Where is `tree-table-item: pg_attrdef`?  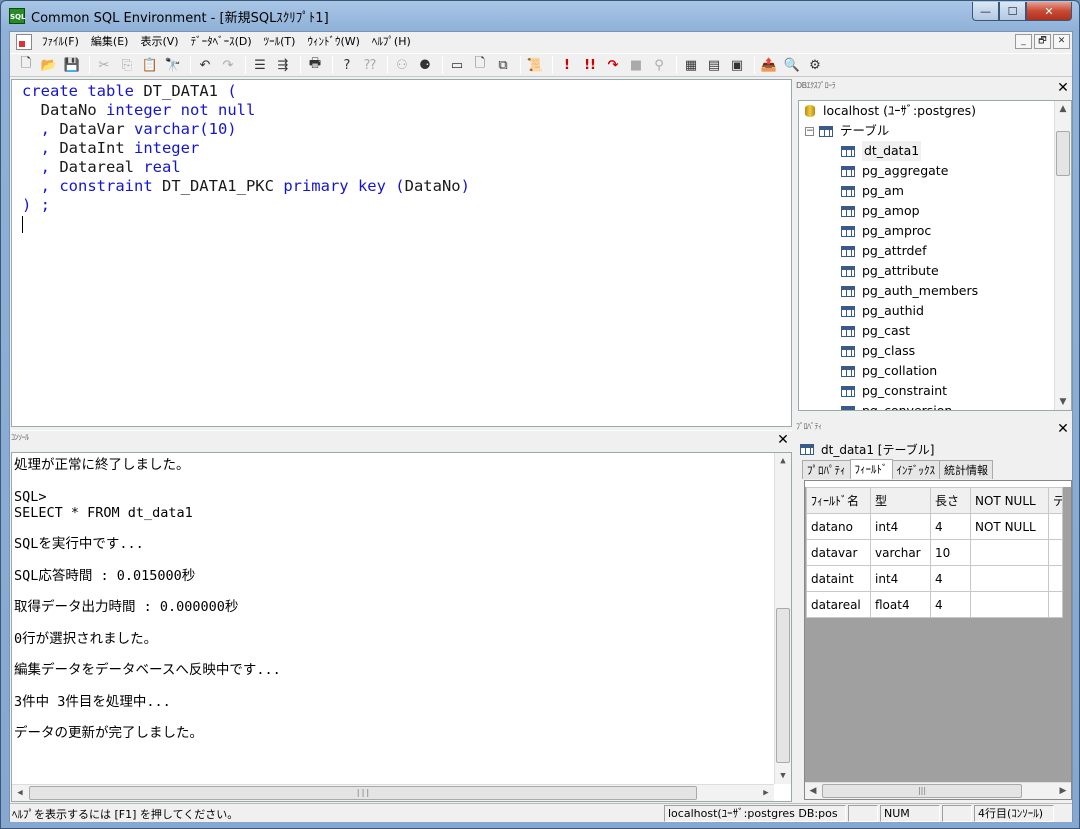
tree-table-item: pg_attrdef is located at coordinates (884, 251).